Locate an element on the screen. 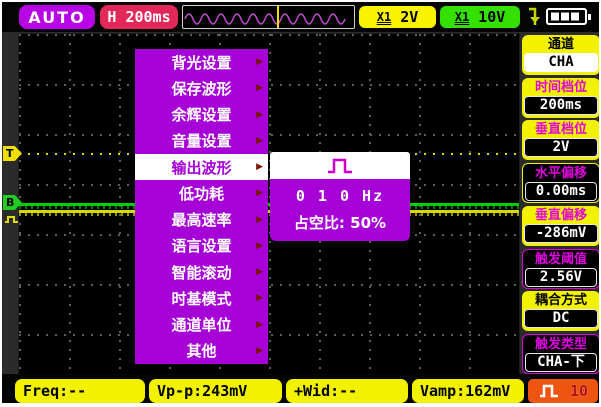 Image resolution: width=601 pixels, height=407 pixels. sidebar-box-trigger-type: 触发类型 CHA-下 is located at coordinates (560, 353).